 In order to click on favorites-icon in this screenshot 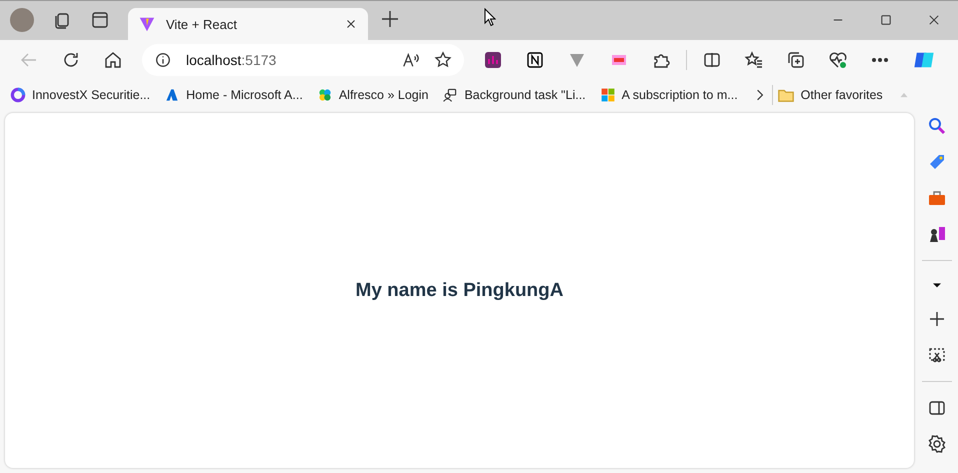, I will do `click(754, 60)`.